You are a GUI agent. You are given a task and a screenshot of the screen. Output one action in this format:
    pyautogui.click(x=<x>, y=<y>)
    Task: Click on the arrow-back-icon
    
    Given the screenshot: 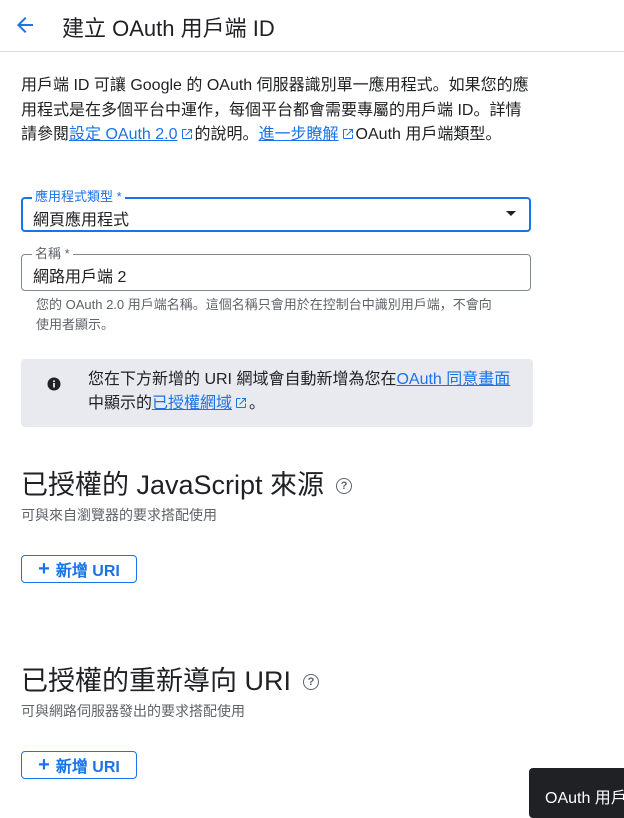 What is the action you would take?
    pyautogui.click(x=25, y=25)
    